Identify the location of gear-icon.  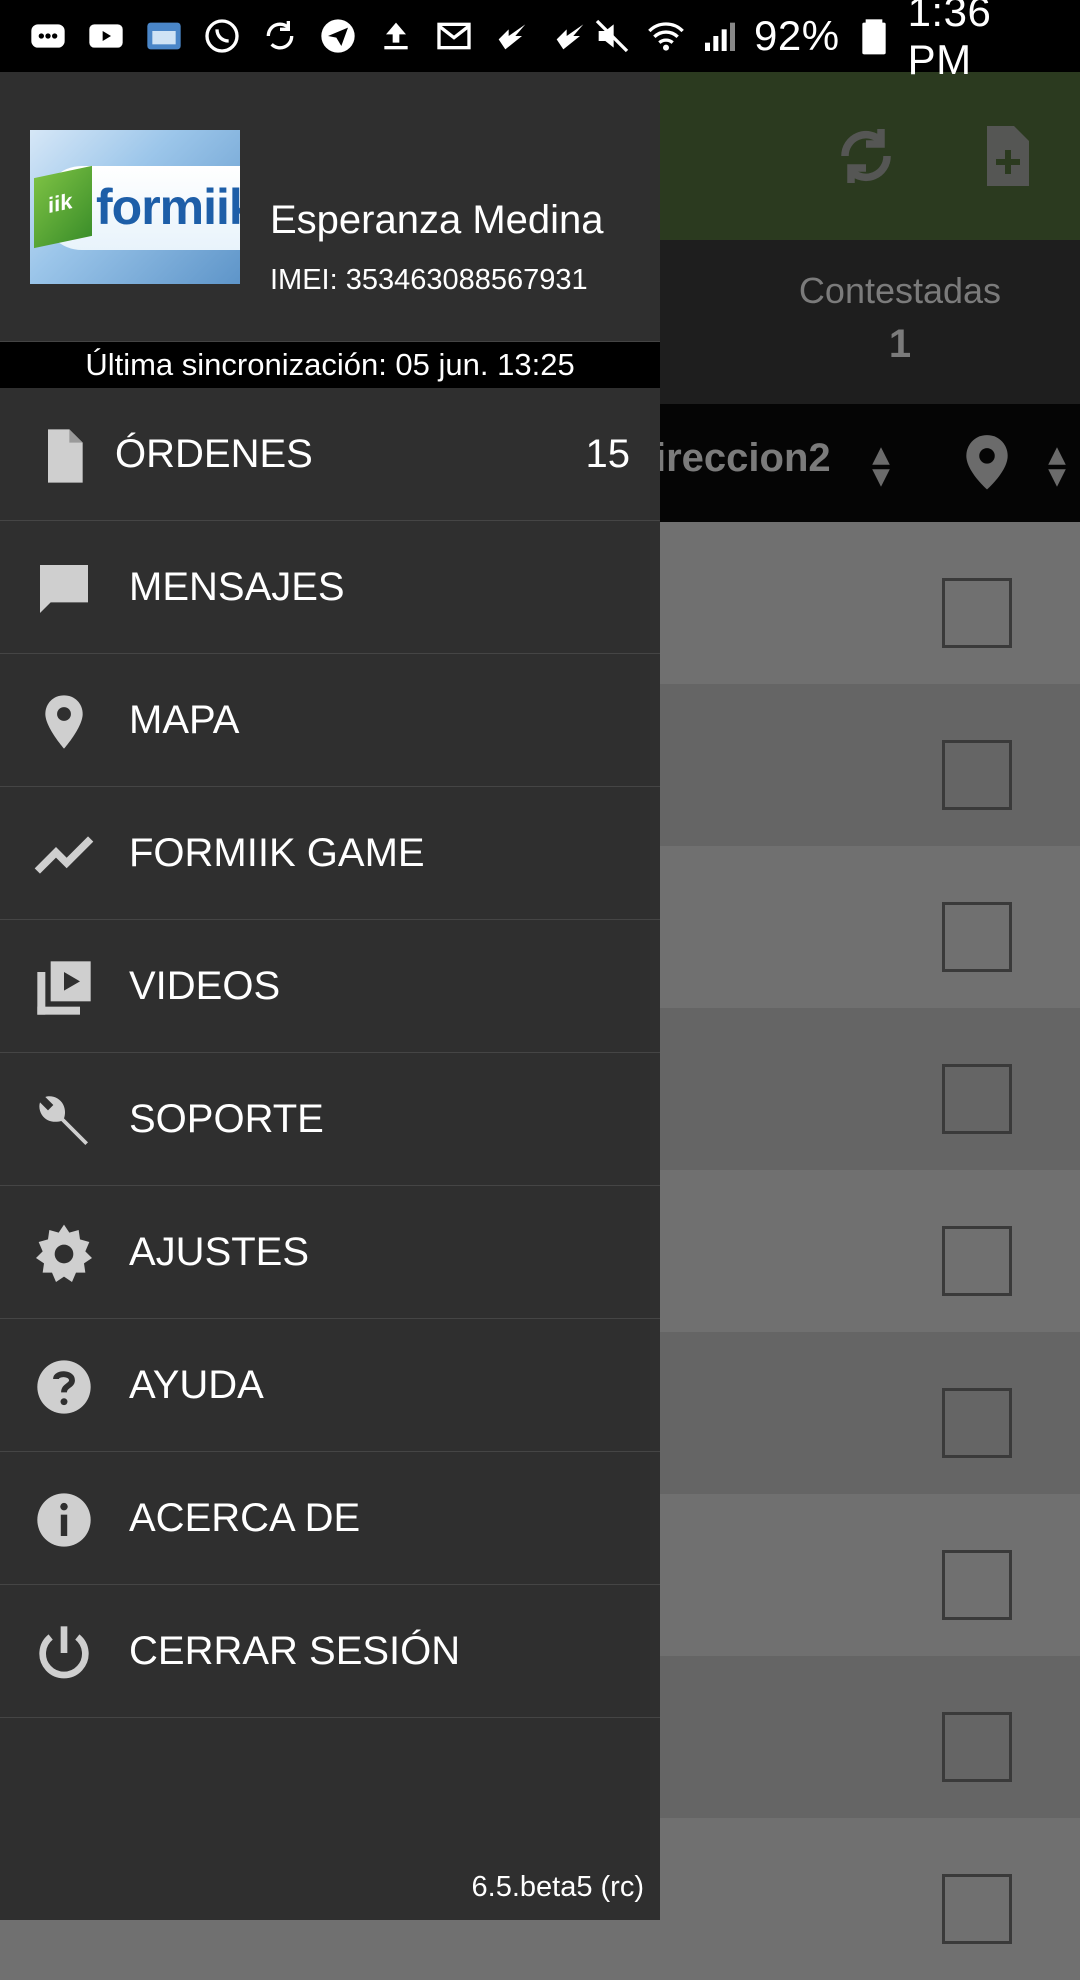
(64, 1254).